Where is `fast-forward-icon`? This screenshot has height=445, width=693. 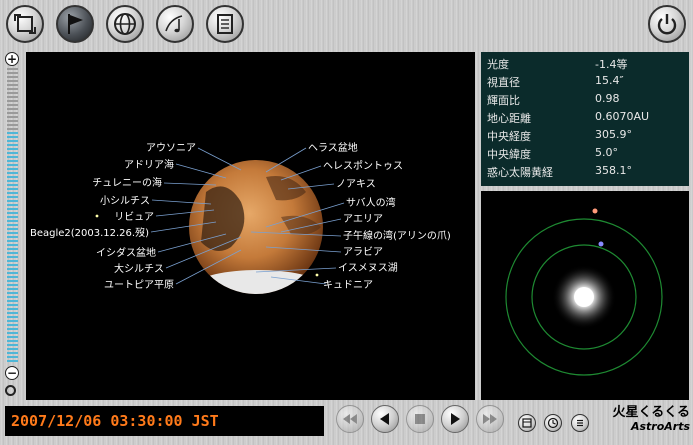 fast-forward-icon is located at coordinates (490, 419).